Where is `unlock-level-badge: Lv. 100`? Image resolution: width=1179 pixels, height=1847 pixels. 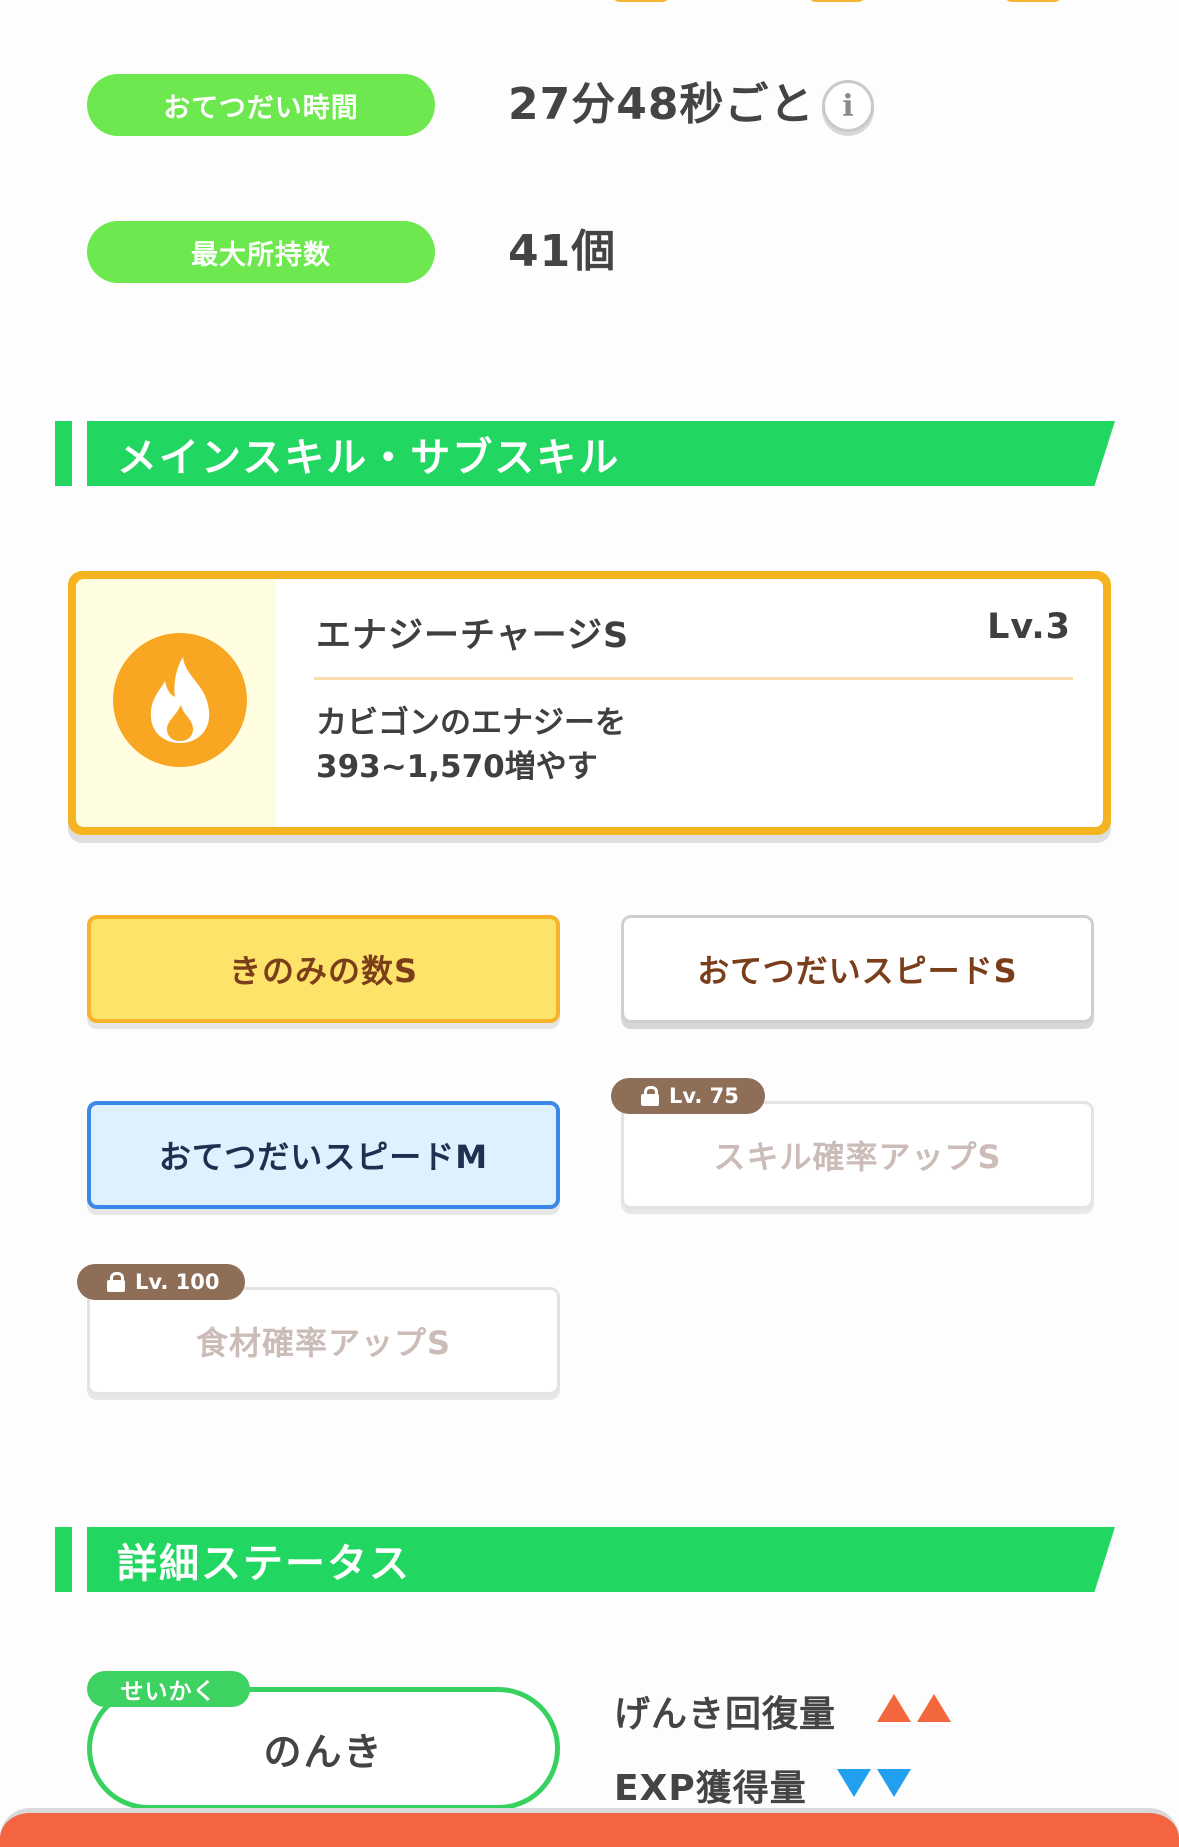
unlock-level-badge: Lv. 100 is located at coordinates (161, 1282).